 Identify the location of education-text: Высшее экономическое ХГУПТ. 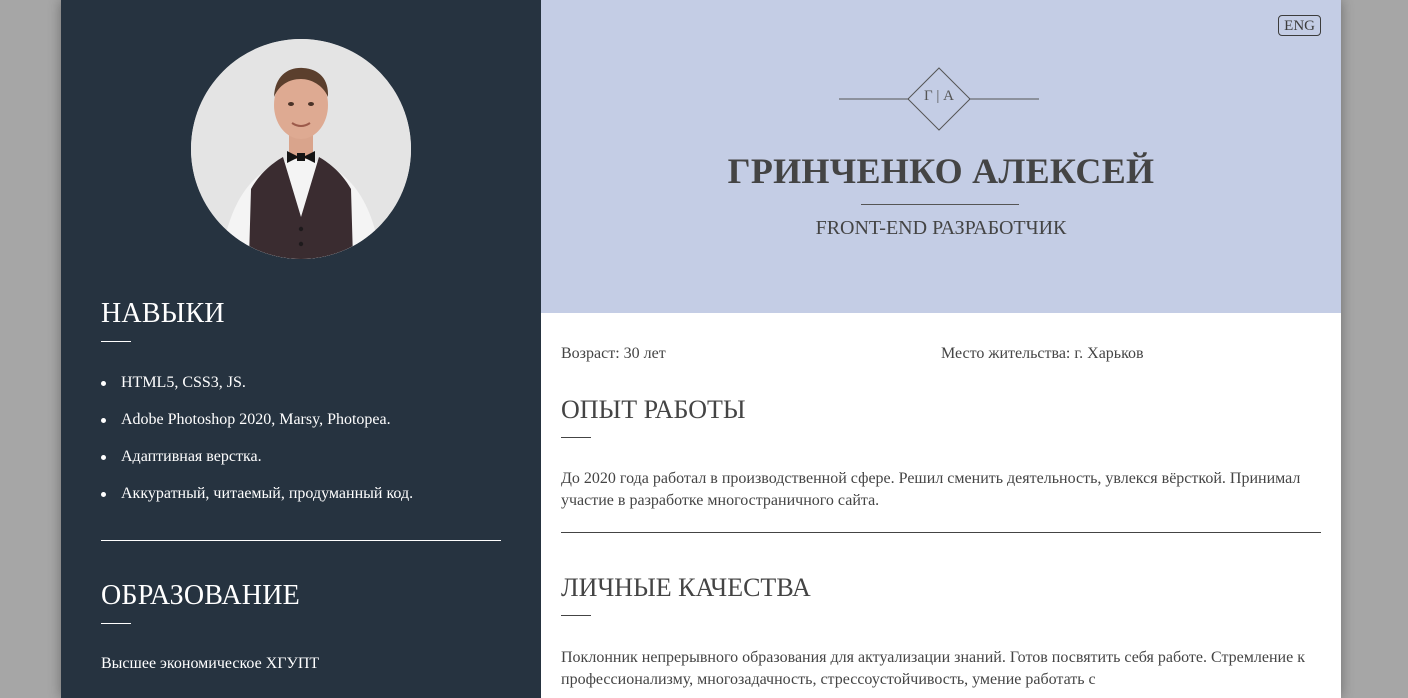
(210, 663).